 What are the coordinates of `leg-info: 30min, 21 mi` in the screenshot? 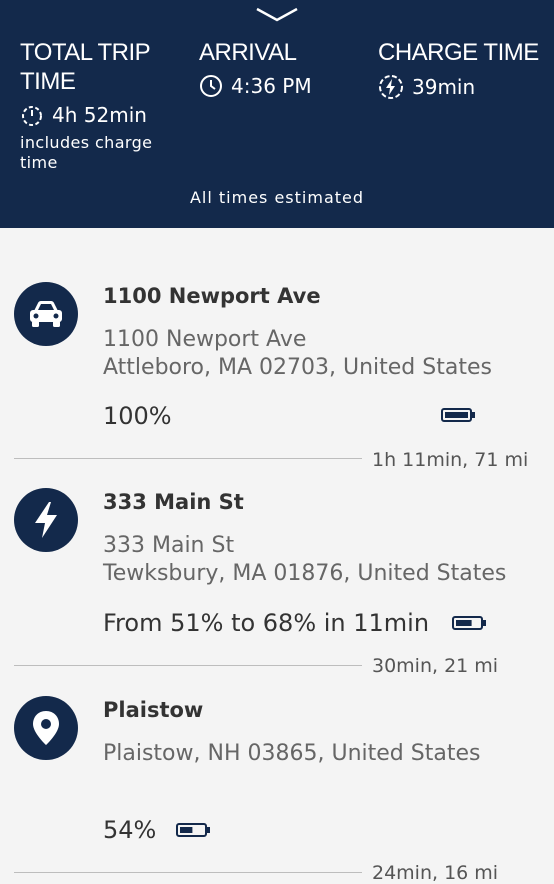 It's located at (435, 666).